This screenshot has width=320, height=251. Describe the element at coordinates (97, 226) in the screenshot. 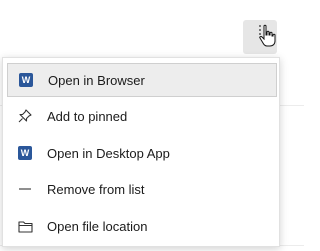

I see `menu-item-label: Open file location` at that location.